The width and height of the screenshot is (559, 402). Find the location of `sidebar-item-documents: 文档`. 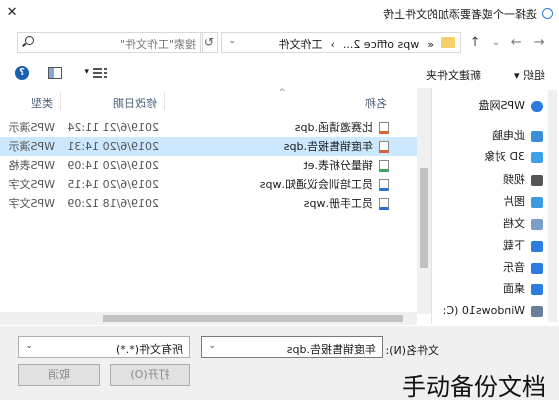

sidebar-item-documents: 文档 is located at coordinates (488, 224).